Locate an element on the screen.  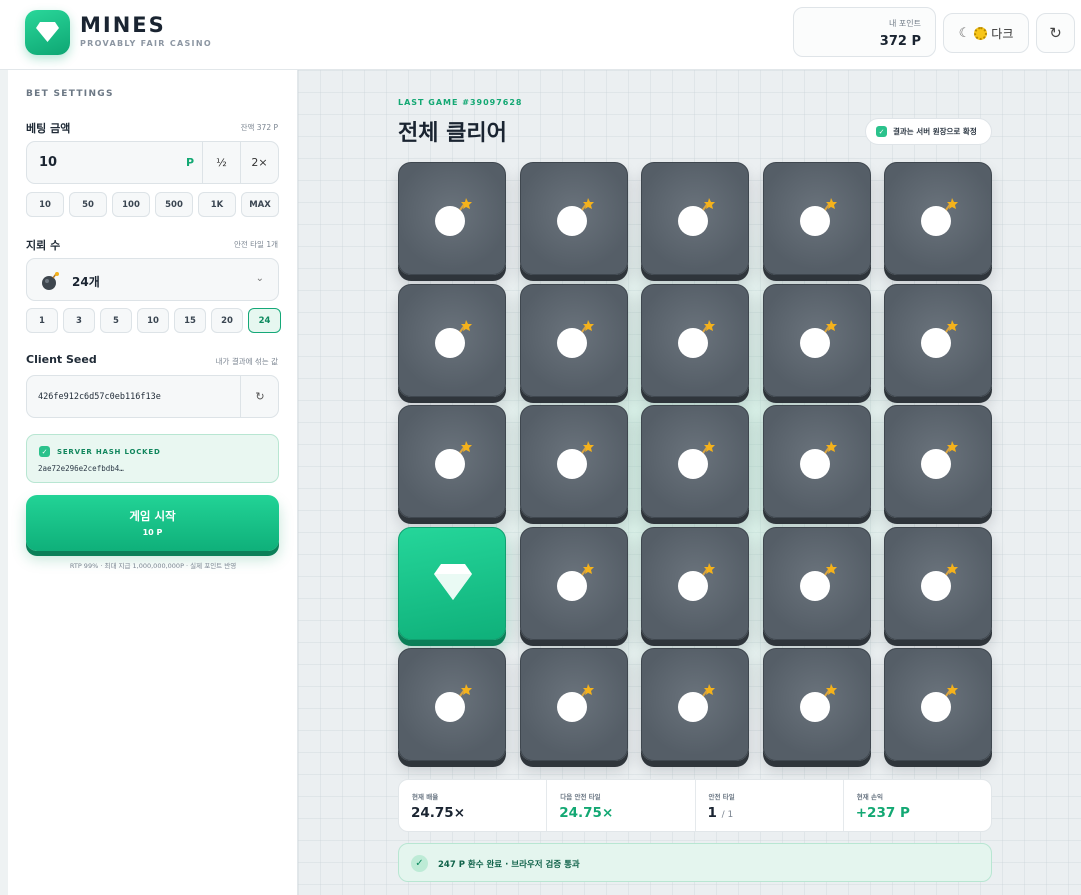
check-icon: ✓ is located at coordinates (44, 451).